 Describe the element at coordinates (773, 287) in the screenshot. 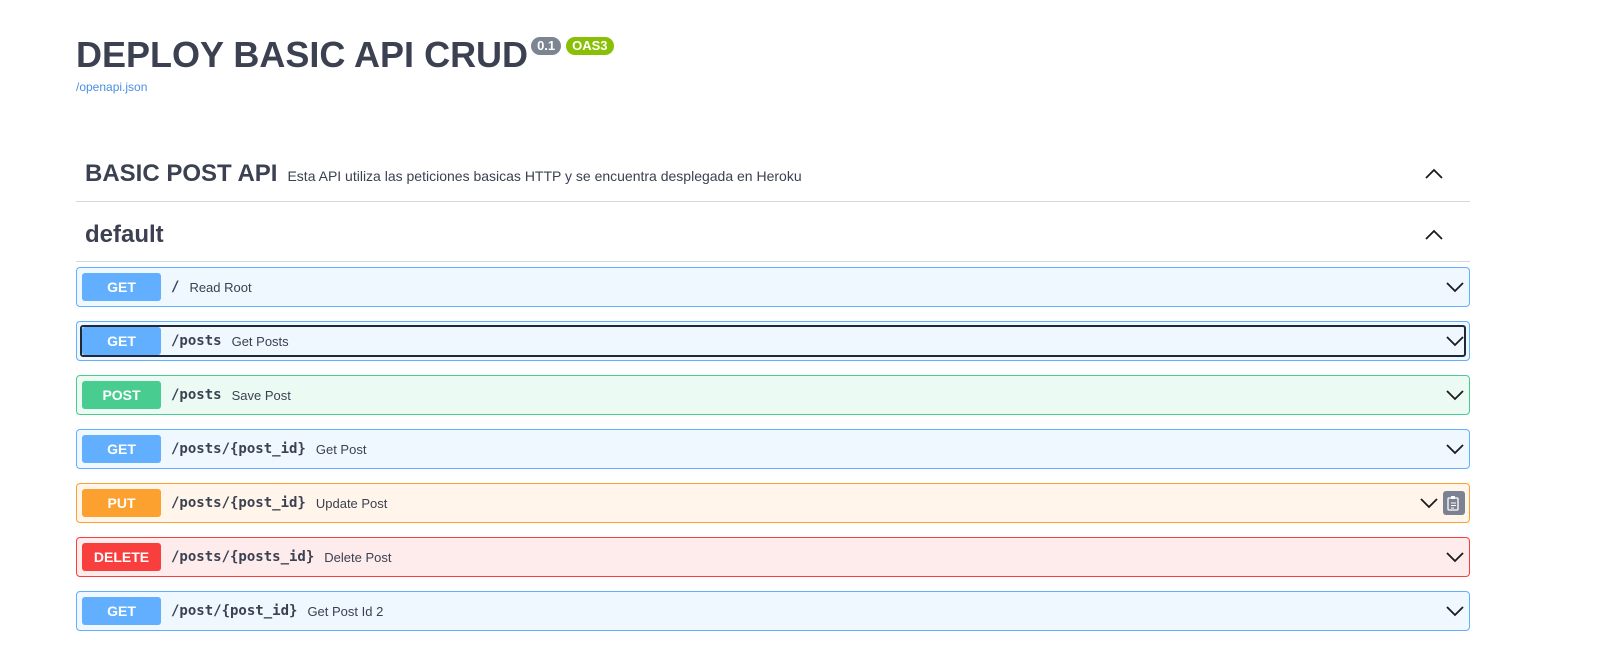

I see `operation-get-root: GET / Read Root` at that location.